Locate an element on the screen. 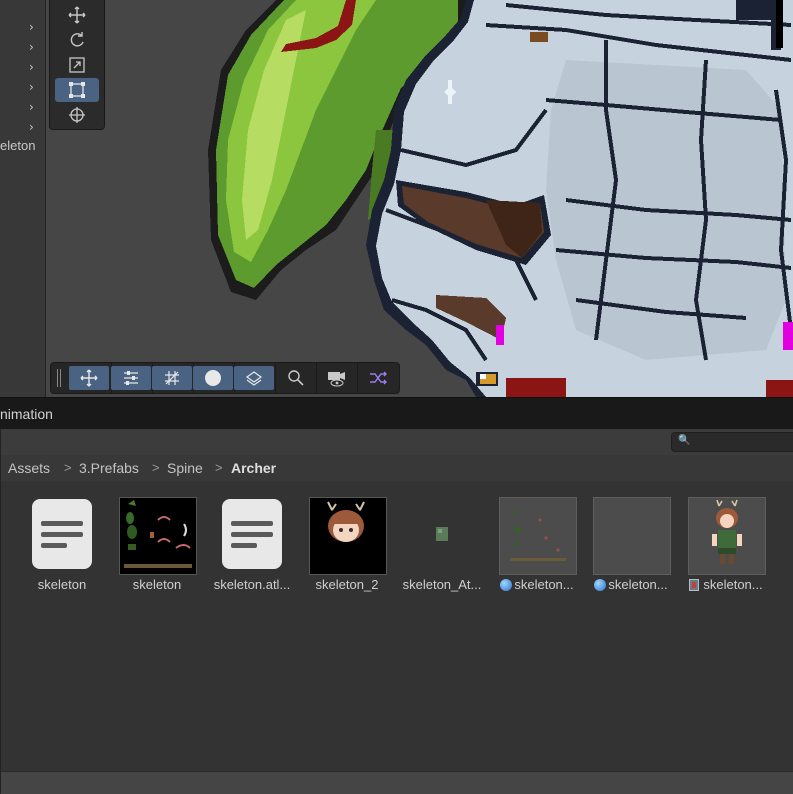 The height and width of the screenshot is (794, 793). grid-icon is located at coordinates (172, 378).